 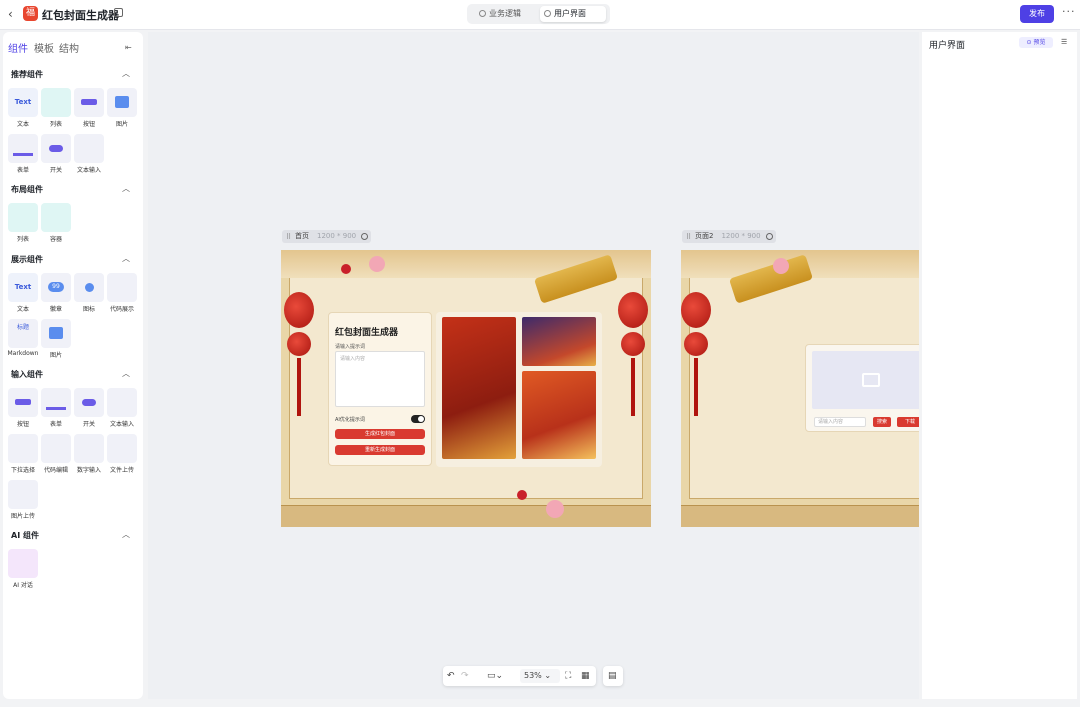 I want to click on component-image-upload: 图片上传, so click(x=23, y=500).